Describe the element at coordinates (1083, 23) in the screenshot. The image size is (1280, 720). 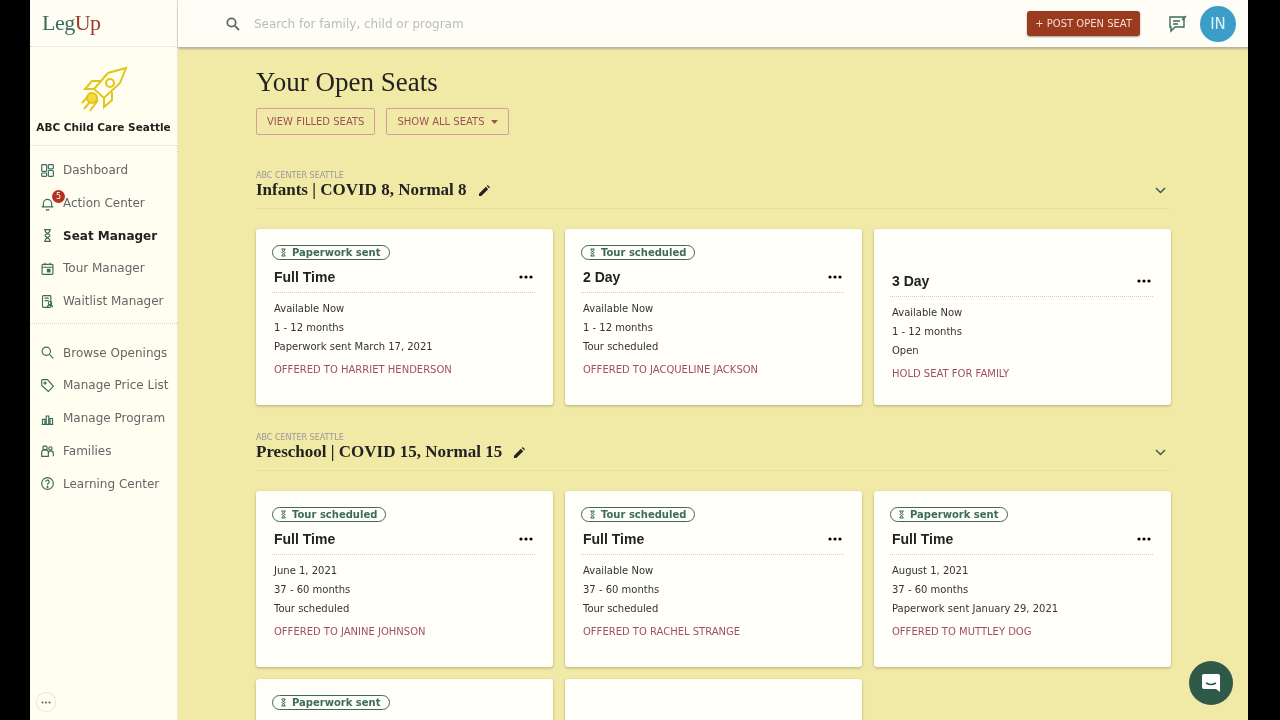
I see `post-open-seat-button: + POST OPEN SEAT` at that location.